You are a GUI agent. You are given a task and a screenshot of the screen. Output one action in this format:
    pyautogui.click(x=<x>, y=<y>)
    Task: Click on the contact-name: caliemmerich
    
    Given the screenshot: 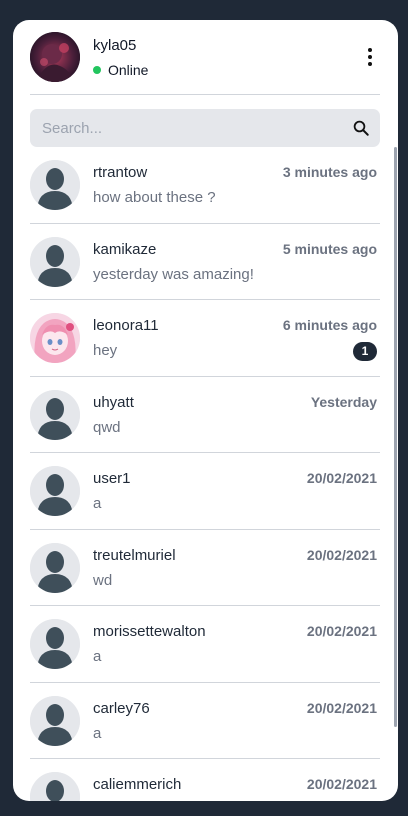 What is the action you would take?
    pyautogui.click(x=137, y=784)
    